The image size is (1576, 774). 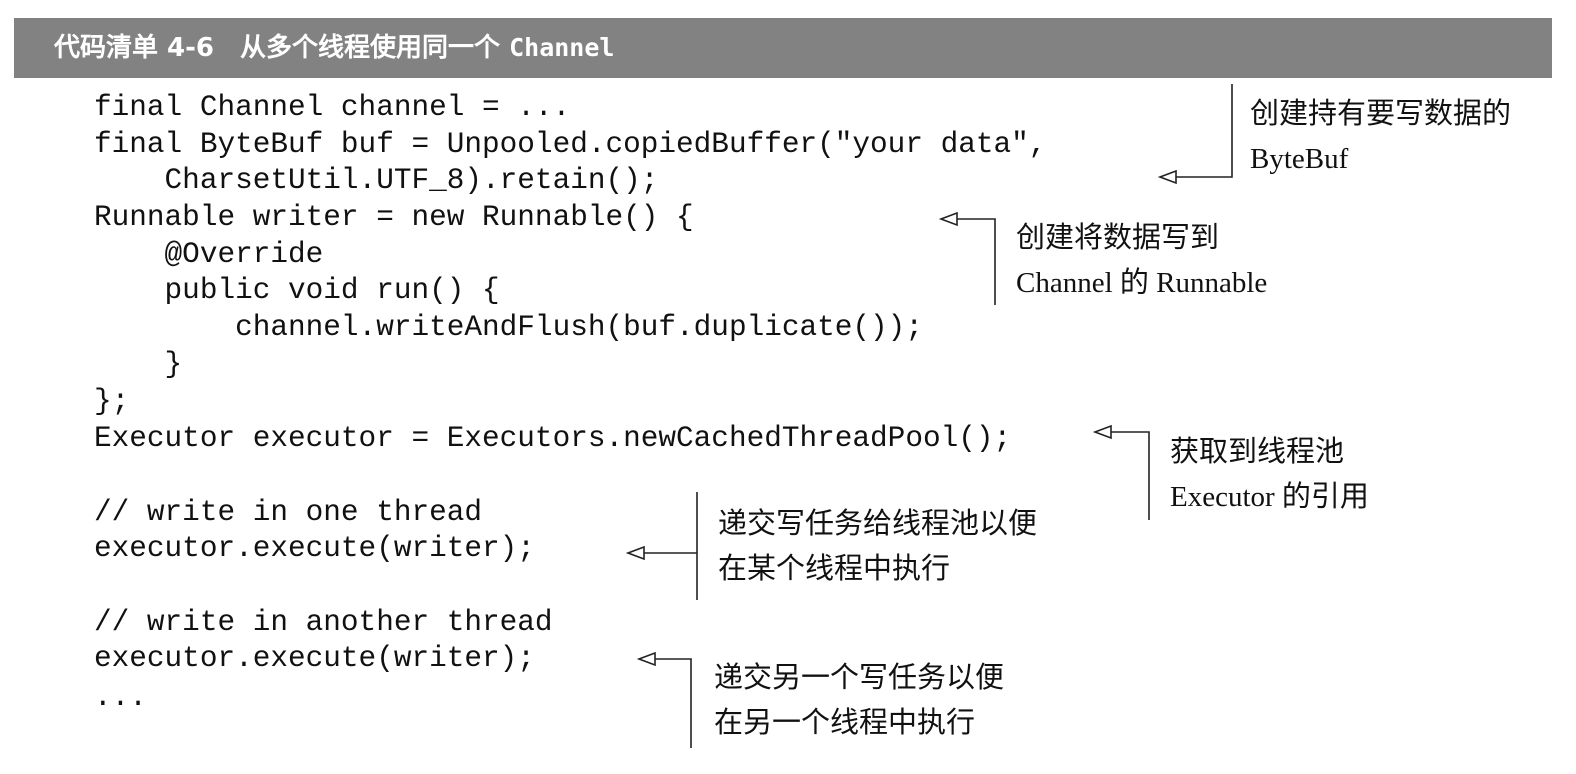 I want to click on annotation-line: 获取到线程池, so click(x=1257, y=452).